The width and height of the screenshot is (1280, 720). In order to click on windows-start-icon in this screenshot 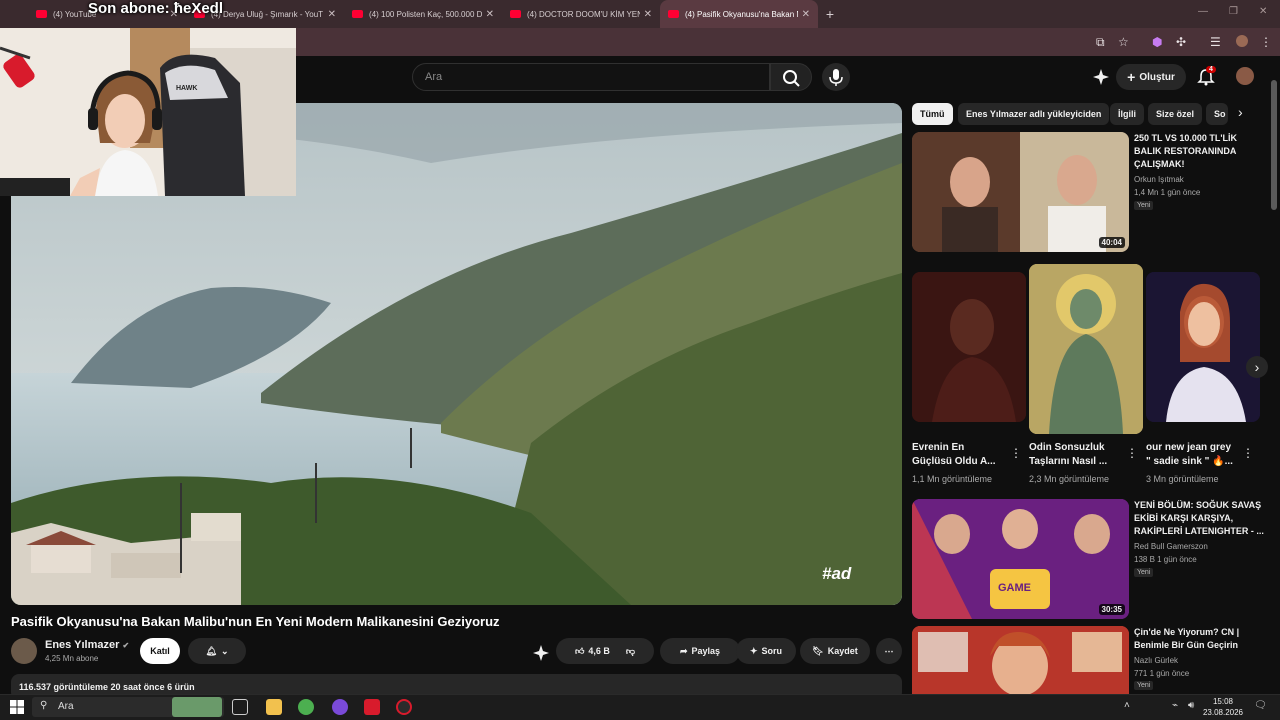, I will do `click(17, 707)`.